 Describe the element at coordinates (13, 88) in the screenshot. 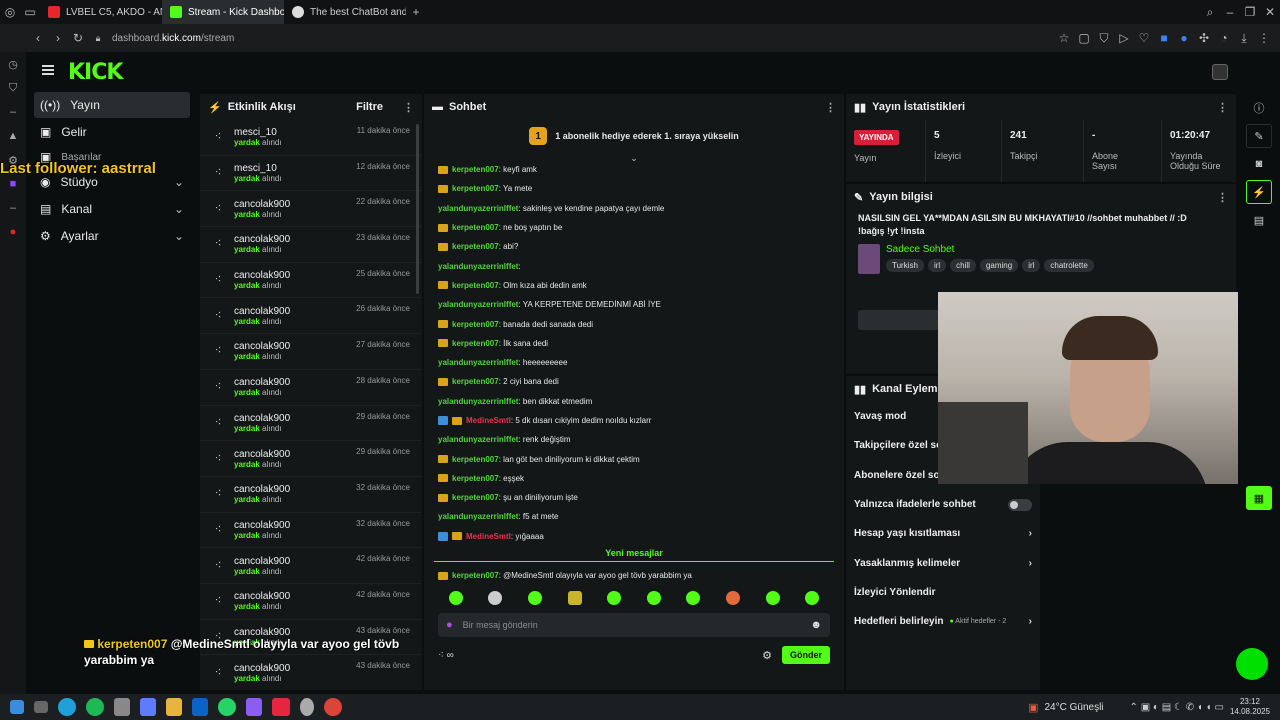

I see `bag-icon: ⛉` at that location.